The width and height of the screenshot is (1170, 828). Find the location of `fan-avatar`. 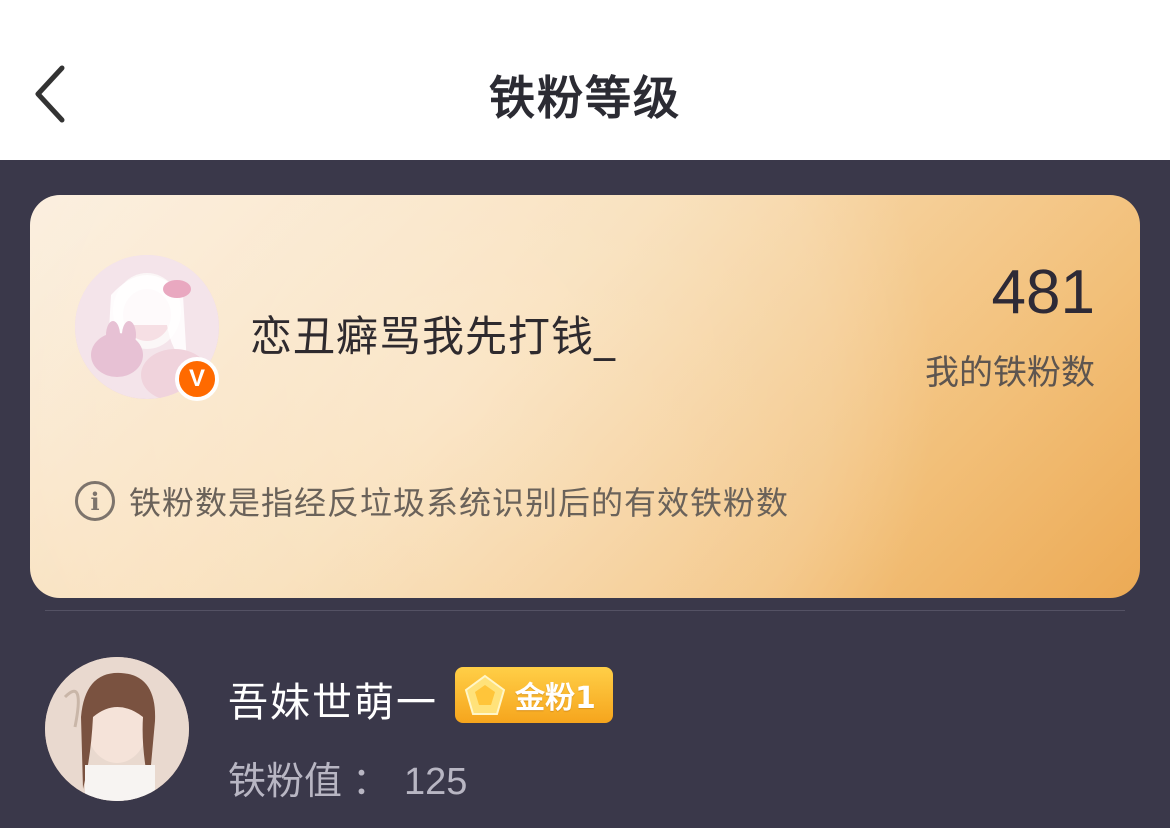

fan-avatar is located at coordinates (117, 729).